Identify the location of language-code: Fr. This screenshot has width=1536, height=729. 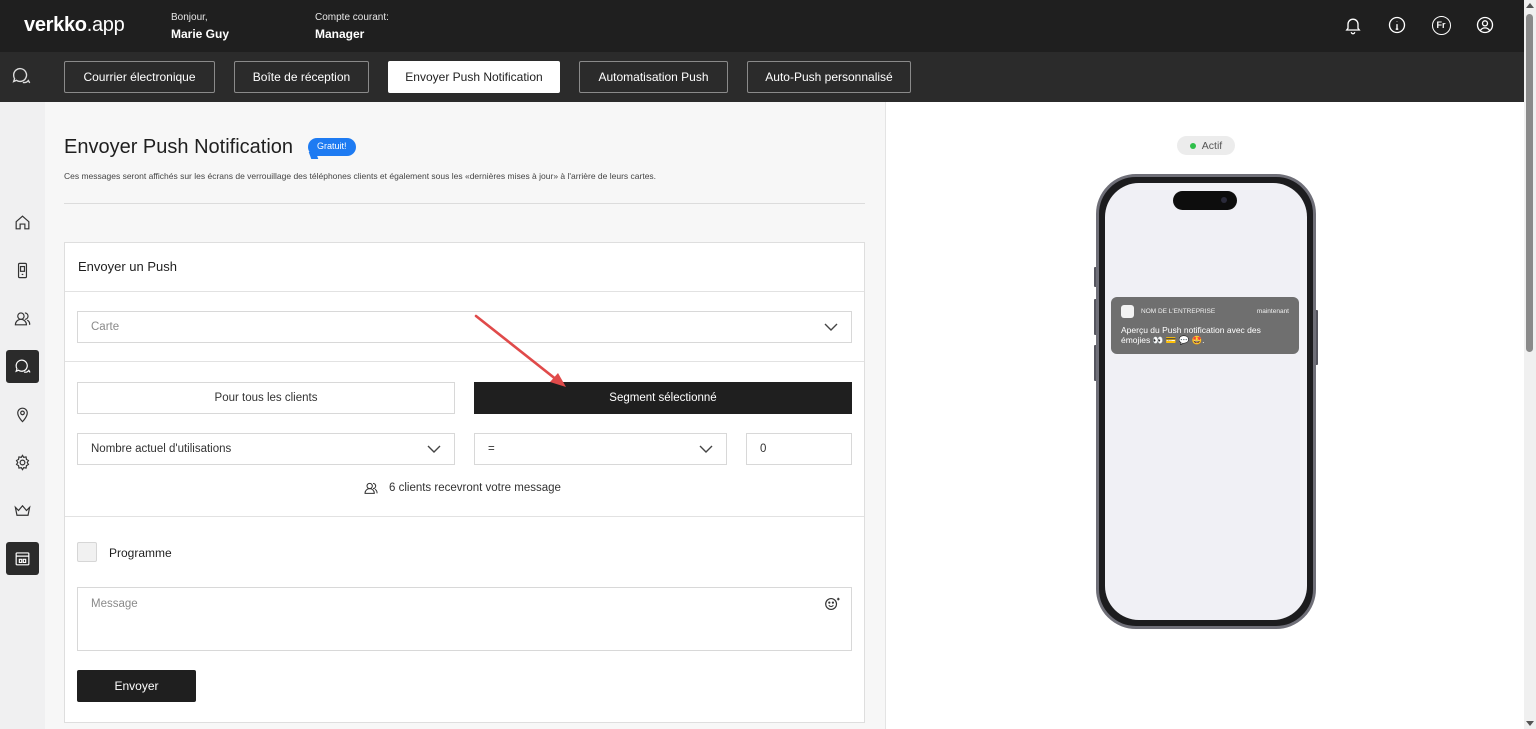
(1441, 25).